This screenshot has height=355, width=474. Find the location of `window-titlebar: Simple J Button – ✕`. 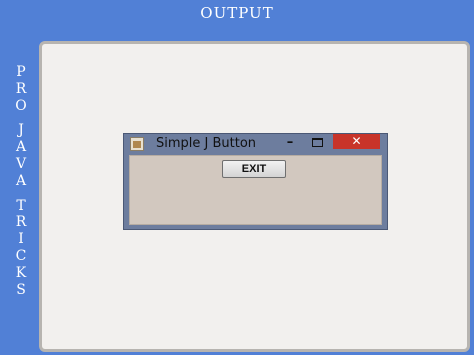

window-titlebar: Simple J Button – ✕ is located at coordinates (255, 144).